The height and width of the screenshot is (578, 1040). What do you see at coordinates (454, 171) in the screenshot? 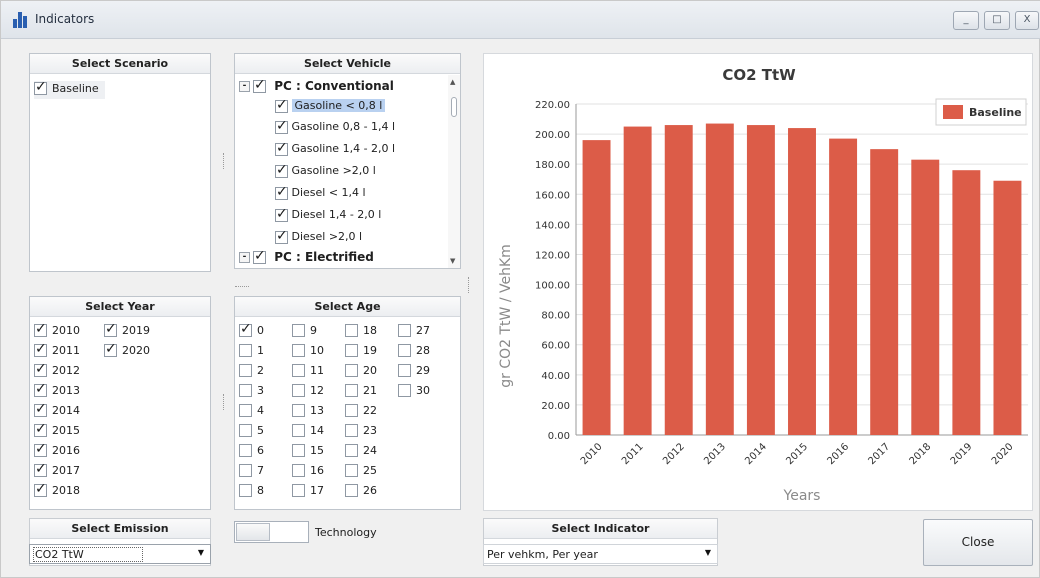
I see `vehicle-scrollbar: ▲ ▼` at bounding box center [454, 171].